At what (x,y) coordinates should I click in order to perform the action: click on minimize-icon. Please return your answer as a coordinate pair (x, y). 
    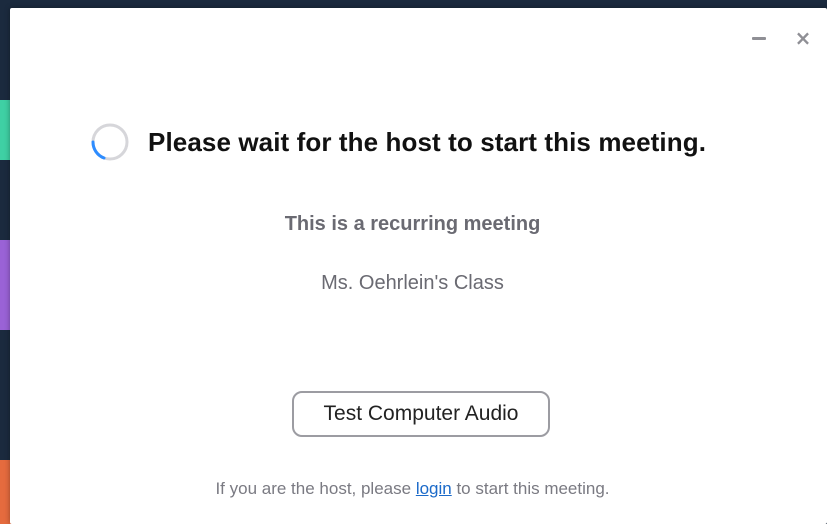
    Looking at the image, I should click on (759, 38).